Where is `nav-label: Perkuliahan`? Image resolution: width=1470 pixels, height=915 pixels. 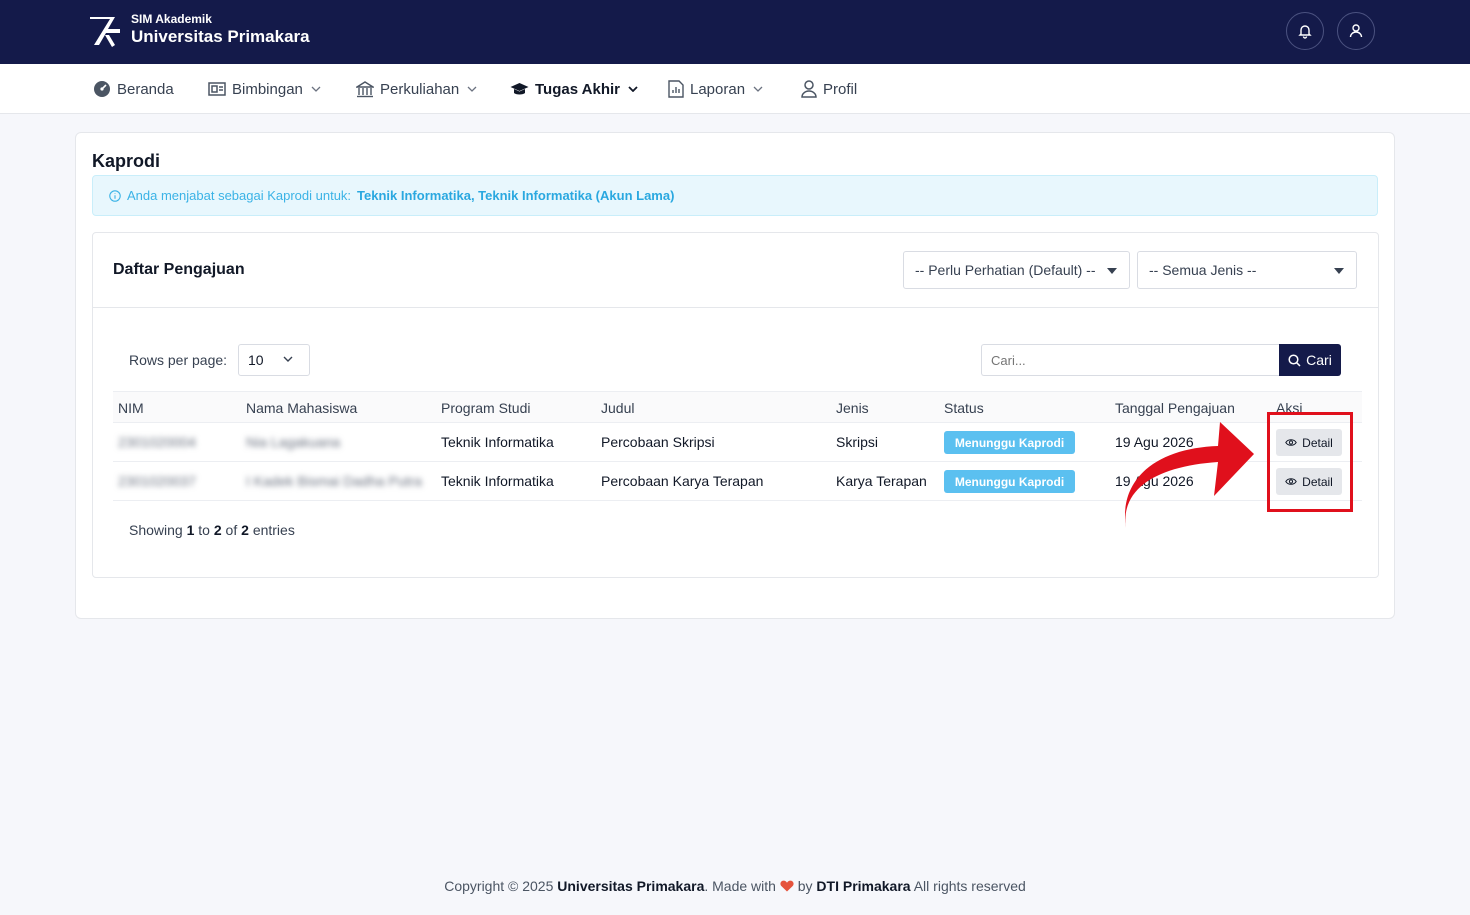
nav-label: Perkuliahan is located at coordinates (420, 89).